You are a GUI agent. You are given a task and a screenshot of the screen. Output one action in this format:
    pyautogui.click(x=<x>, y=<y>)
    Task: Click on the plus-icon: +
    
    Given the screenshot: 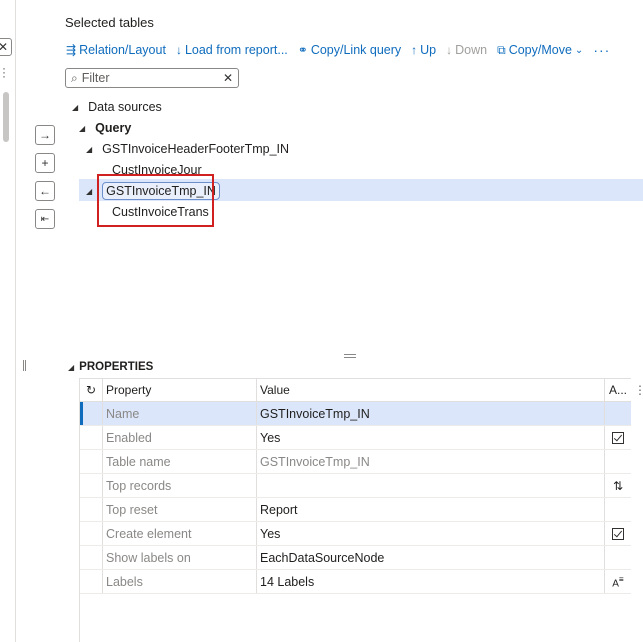 What is the action you would take?
    pyautogui.click(x=45, y=163)
    